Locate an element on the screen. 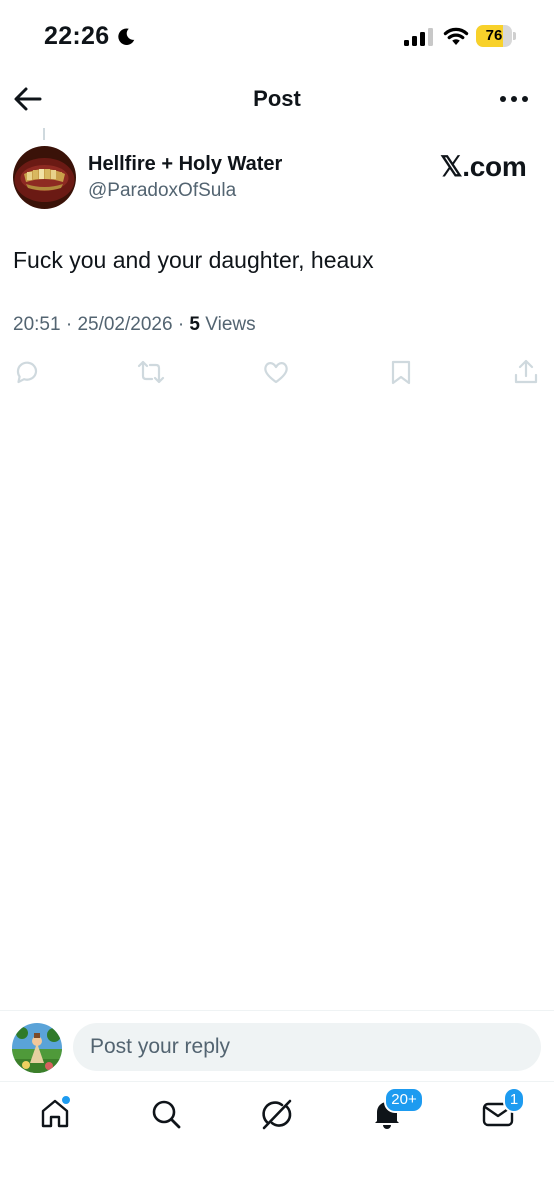 This screenshot has height=1200, width=554. author-avatar is located at coordinates (44, 177).